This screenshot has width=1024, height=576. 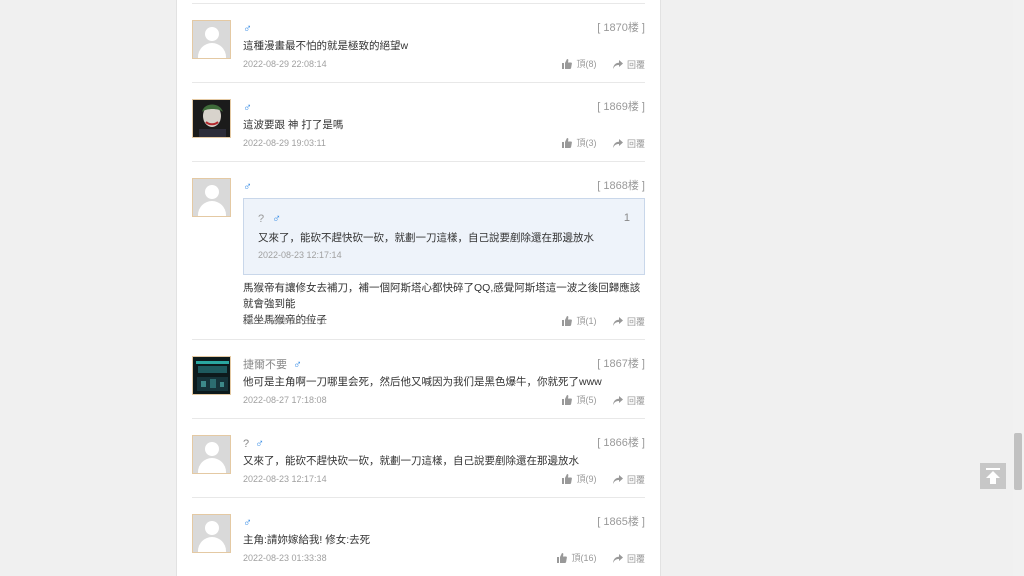 I want to click on comment-text: 又來了，能砍不趕快砍一砍，就劃一刀這樣，自己說要剷除還在那邊放水, so click(x=411, y=461).